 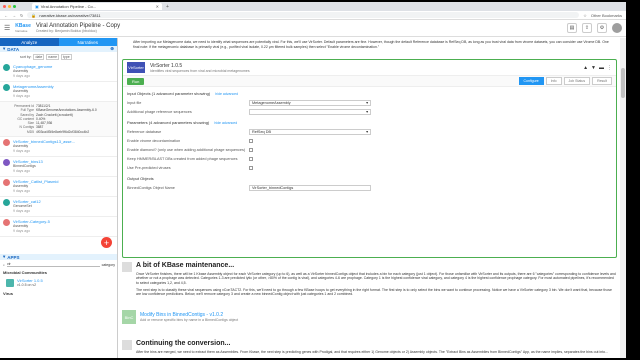 I want to click on sort-date: date, so click(x=39, y=57).